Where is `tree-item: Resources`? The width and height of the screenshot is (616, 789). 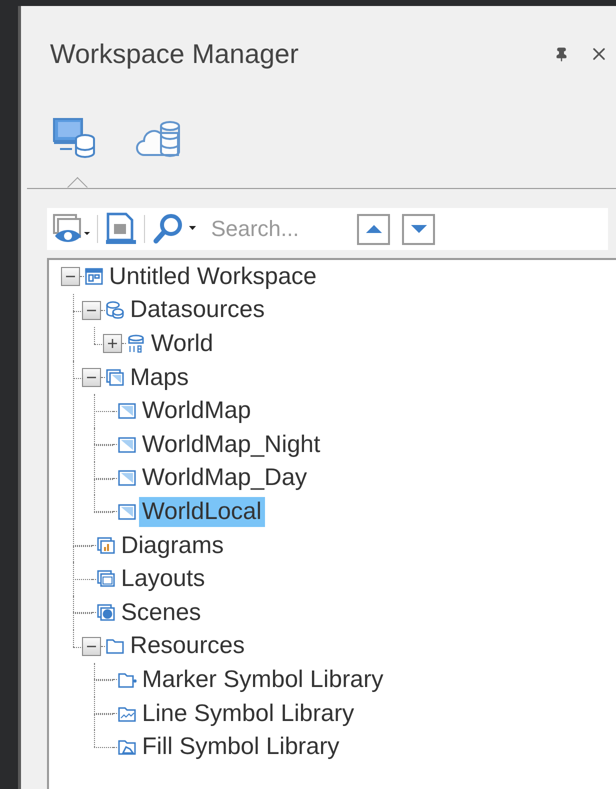
tree-item: Resources is located at coordinates (187, 646).